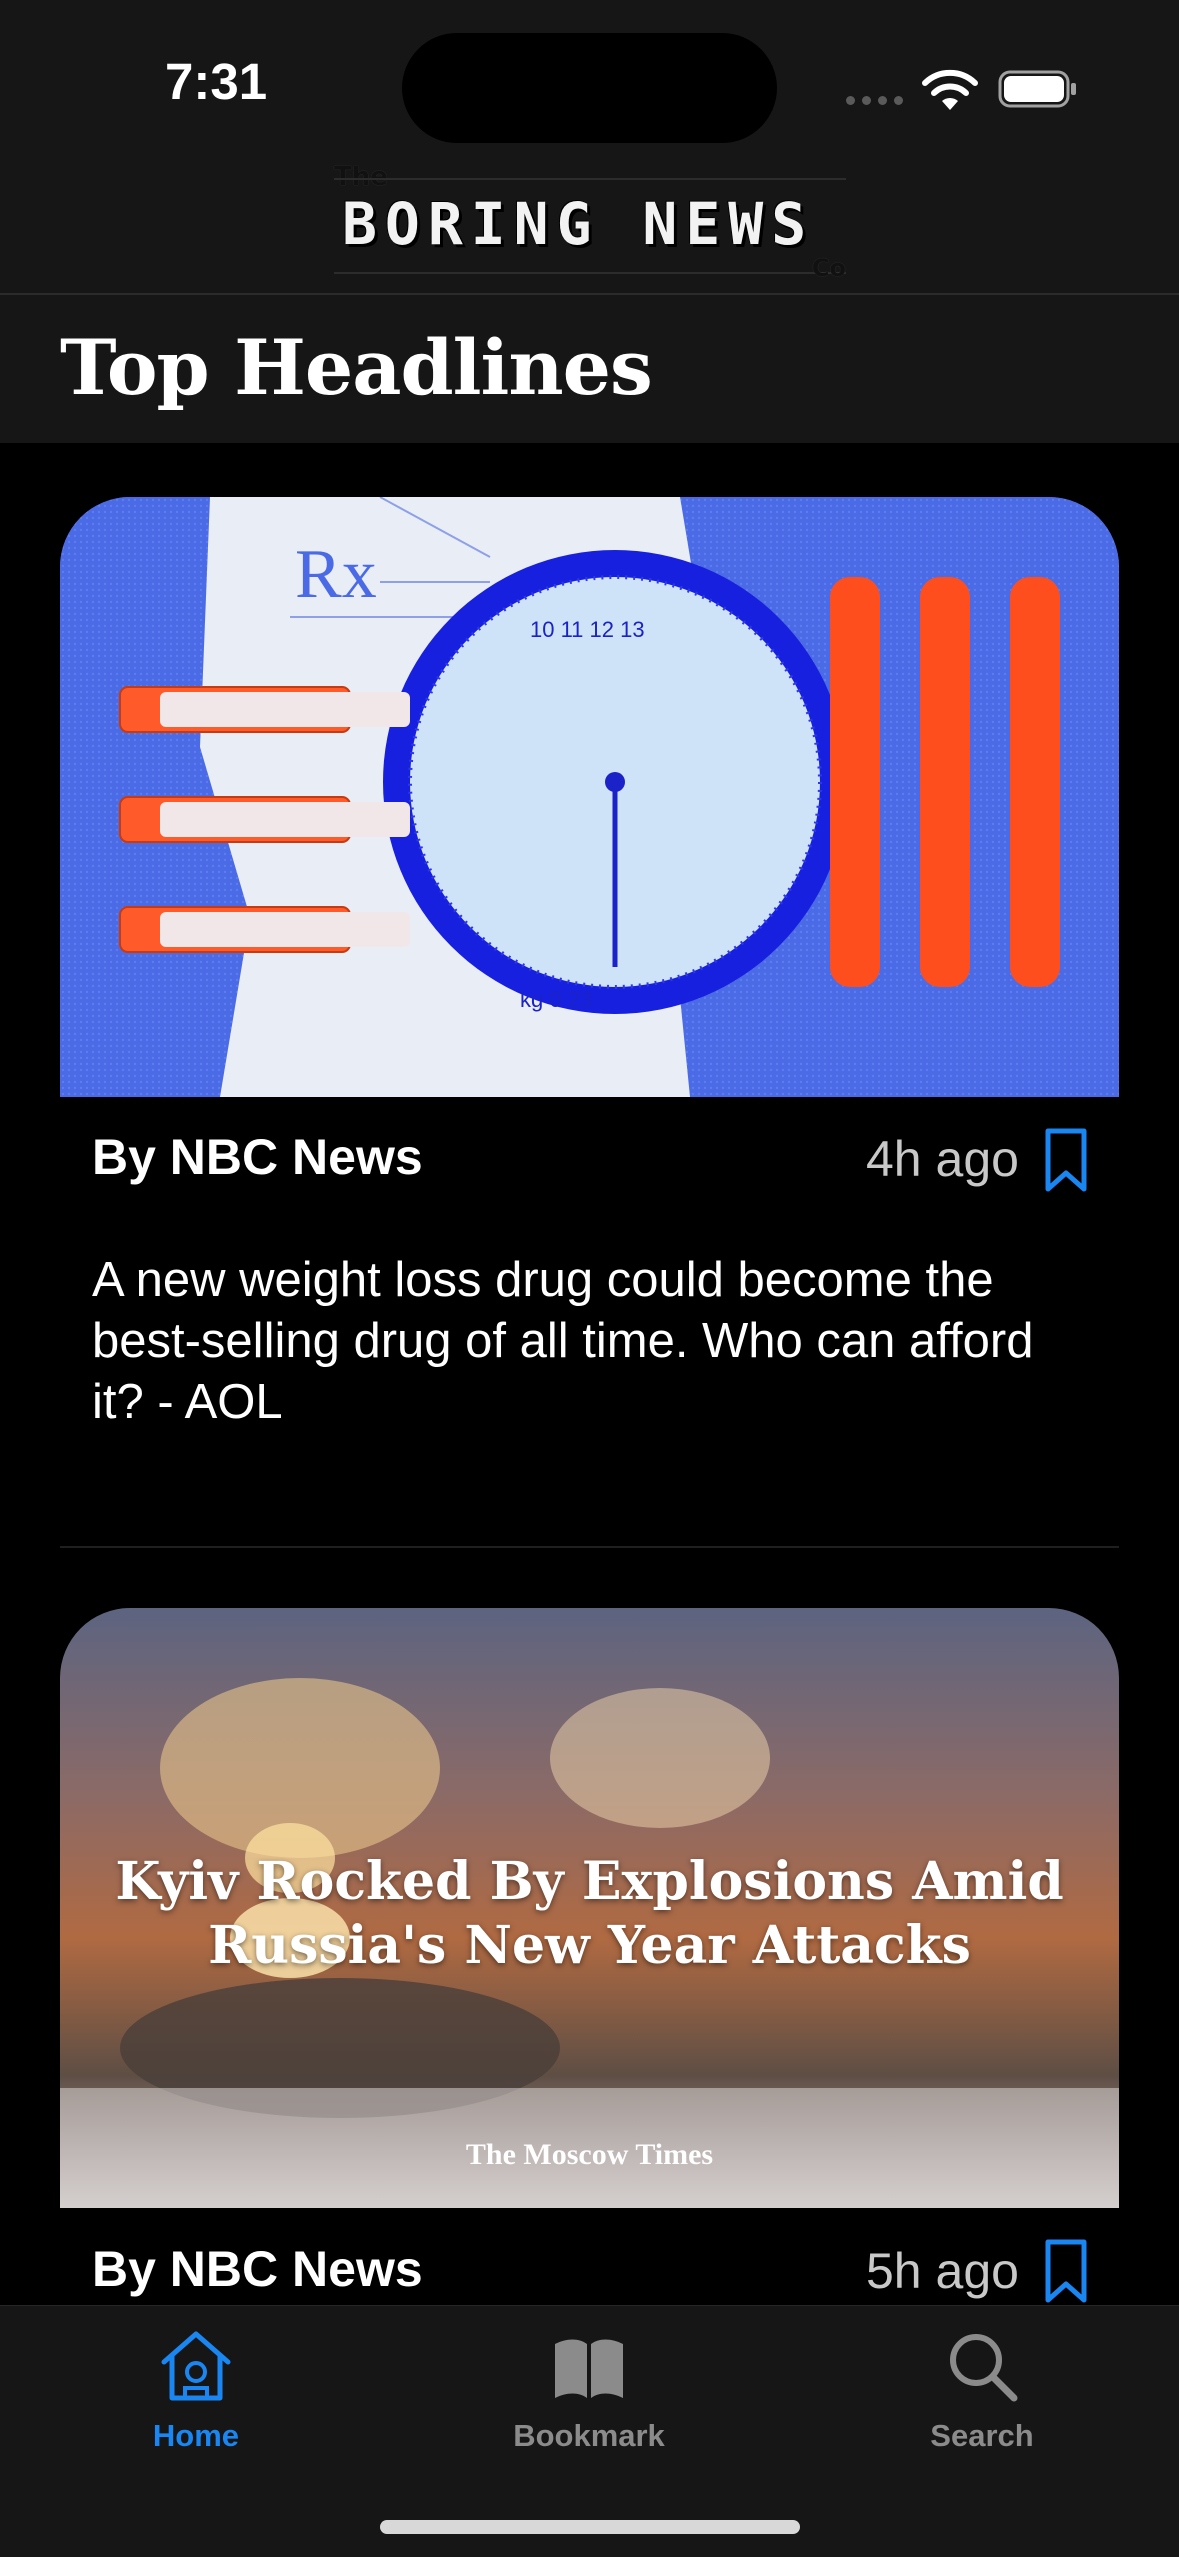 The image size is (1179, 2557). Describe the element at coordinates (336, 574) in the screenshot. I see `svg-text: Rx` at that location.